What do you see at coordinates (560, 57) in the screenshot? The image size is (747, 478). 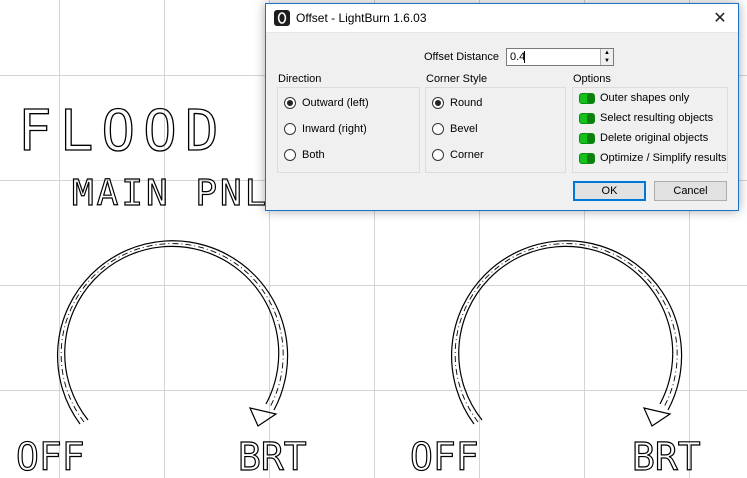 I see `offset-distance-input: 0.4 ▲ ▼` at bounding box center [560, 57].